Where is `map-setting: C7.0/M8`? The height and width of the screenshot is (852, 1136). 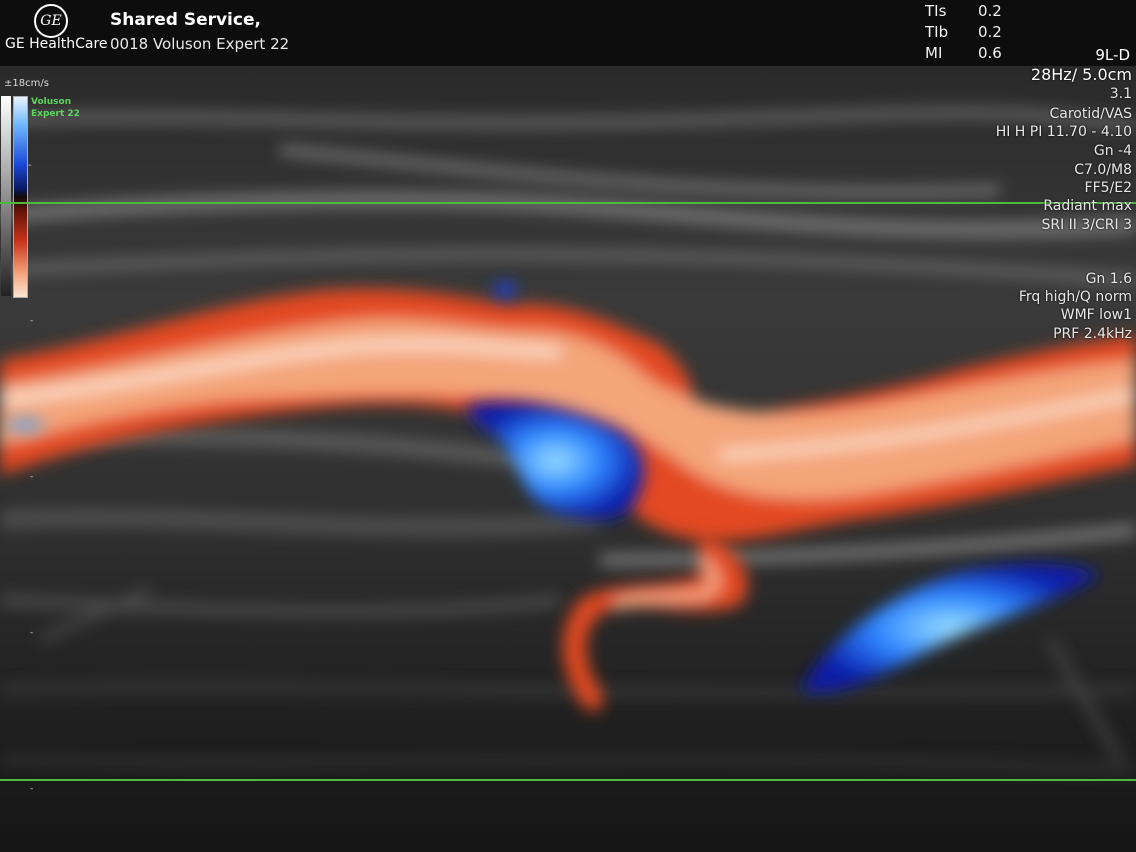 map-setting: C7.0/M8 is located at coordinates (1103, 170).